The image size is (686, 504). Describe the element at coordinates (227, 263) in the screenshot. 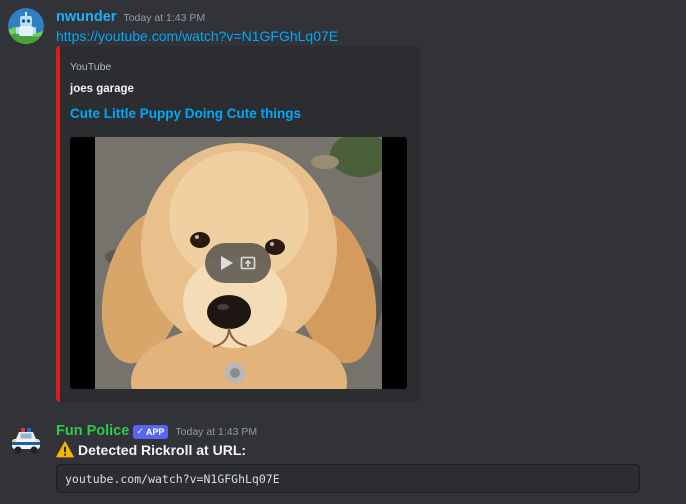

I see `play-icon` at that location.